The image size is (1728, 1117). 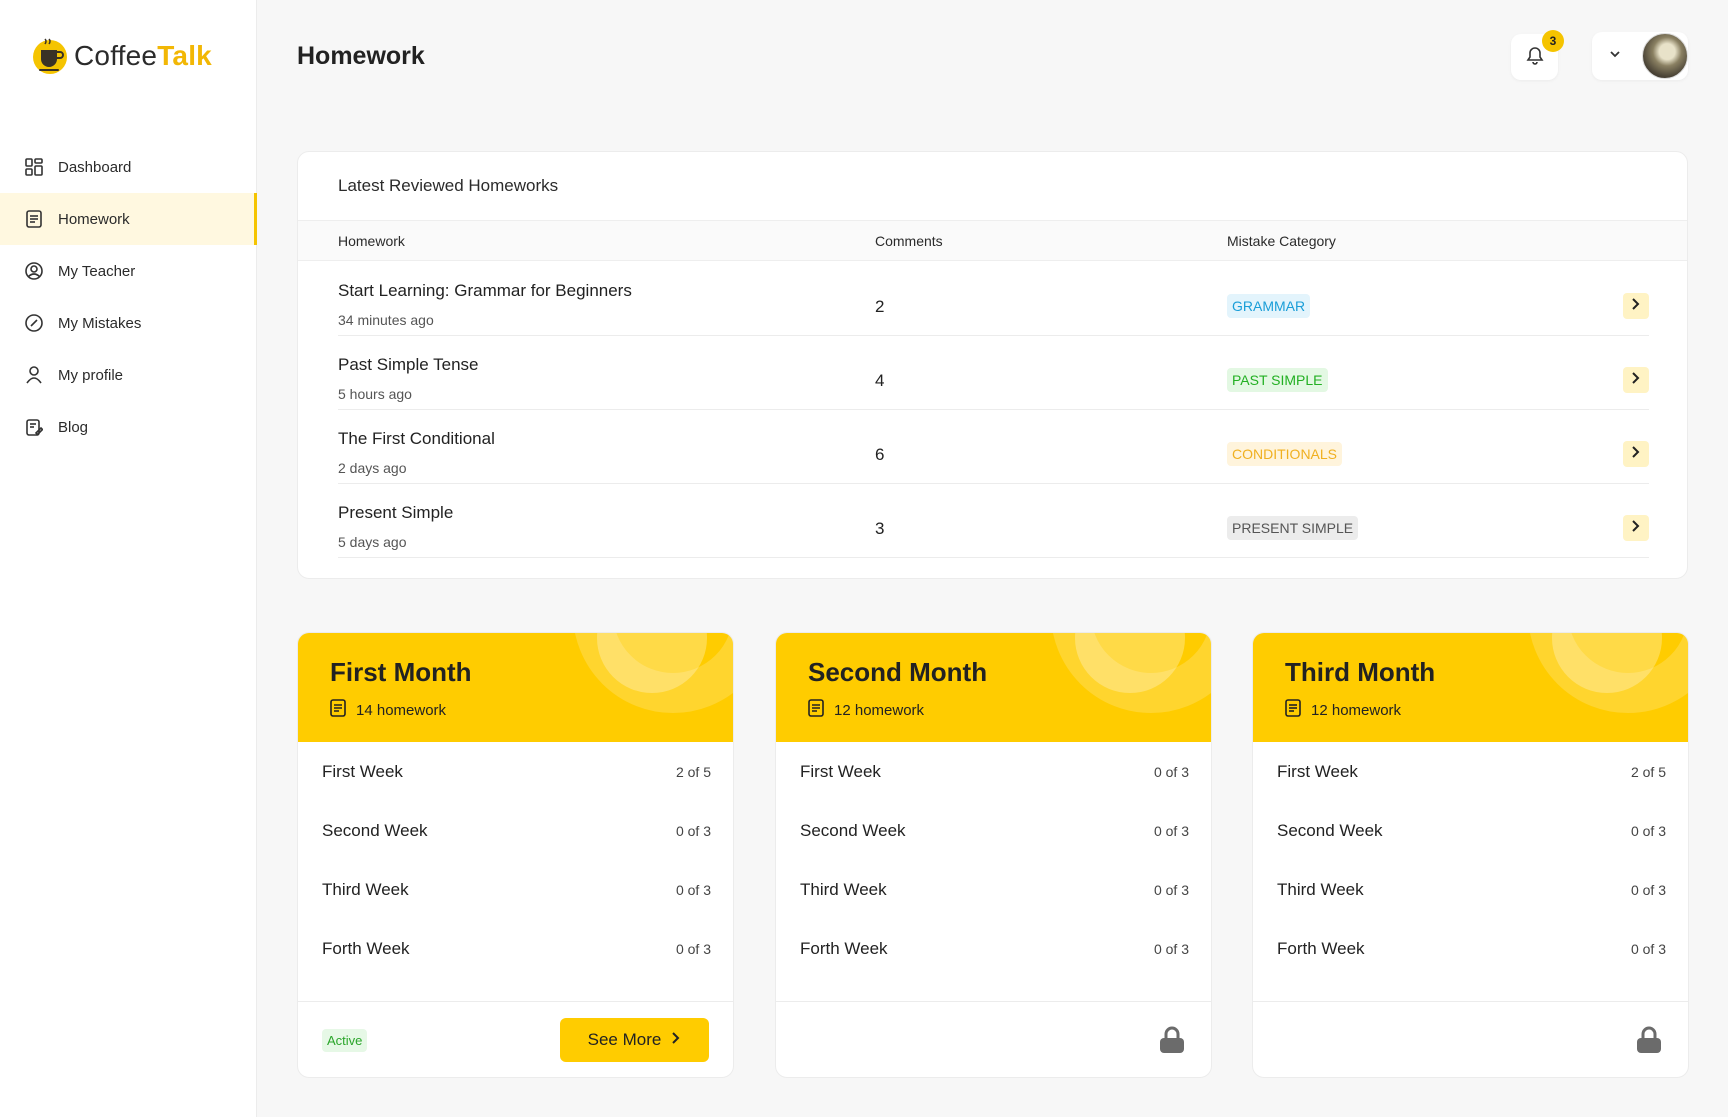 What do you see at coordinates (993, 373) in the screenshot?
I see `table-row: Past Simple Tense 5 hours ago 4 PAST SIMPLE` at bounding box center [993, 373].